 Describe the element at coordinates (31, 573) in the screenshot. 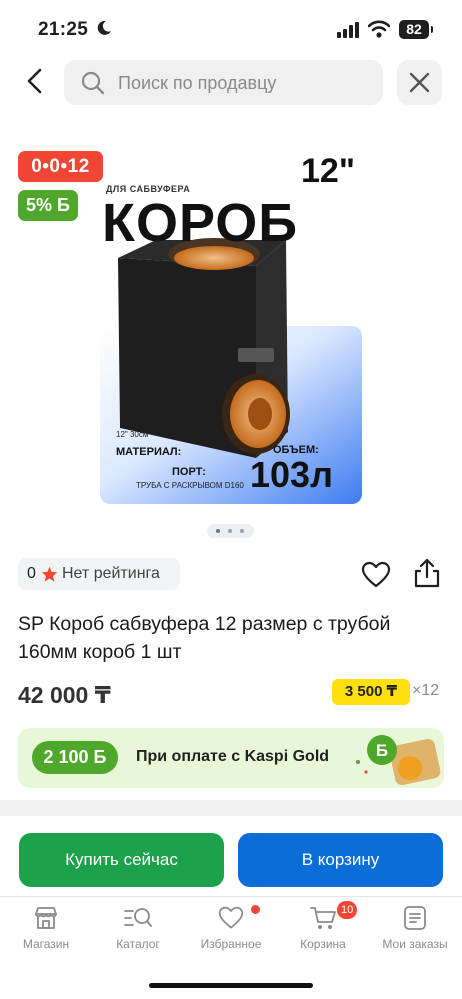

I see `rating-count: 0` at that location.